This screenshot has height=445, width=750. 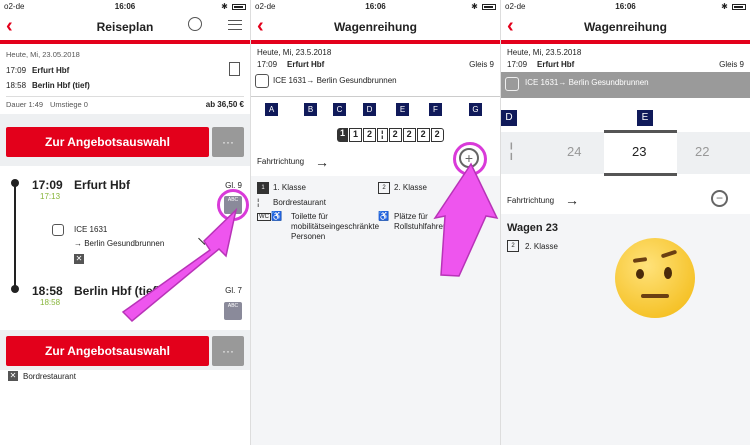 I want to click on direction-label-3: Fahrtrichtung, so click(x=531, y=200).